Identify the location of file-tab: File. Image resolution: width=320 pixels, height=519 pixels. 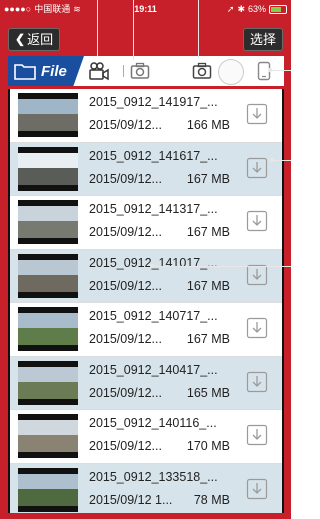
(46, 71).